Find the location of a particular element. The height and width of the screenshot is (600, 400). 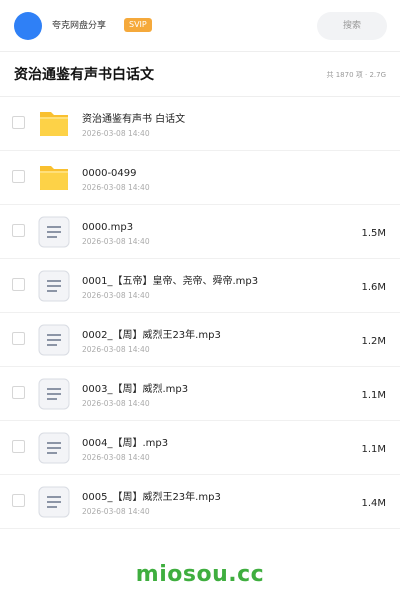

file-name: 0002_【周】威烈王23年.mp3 is located at coordinates (151, 335).